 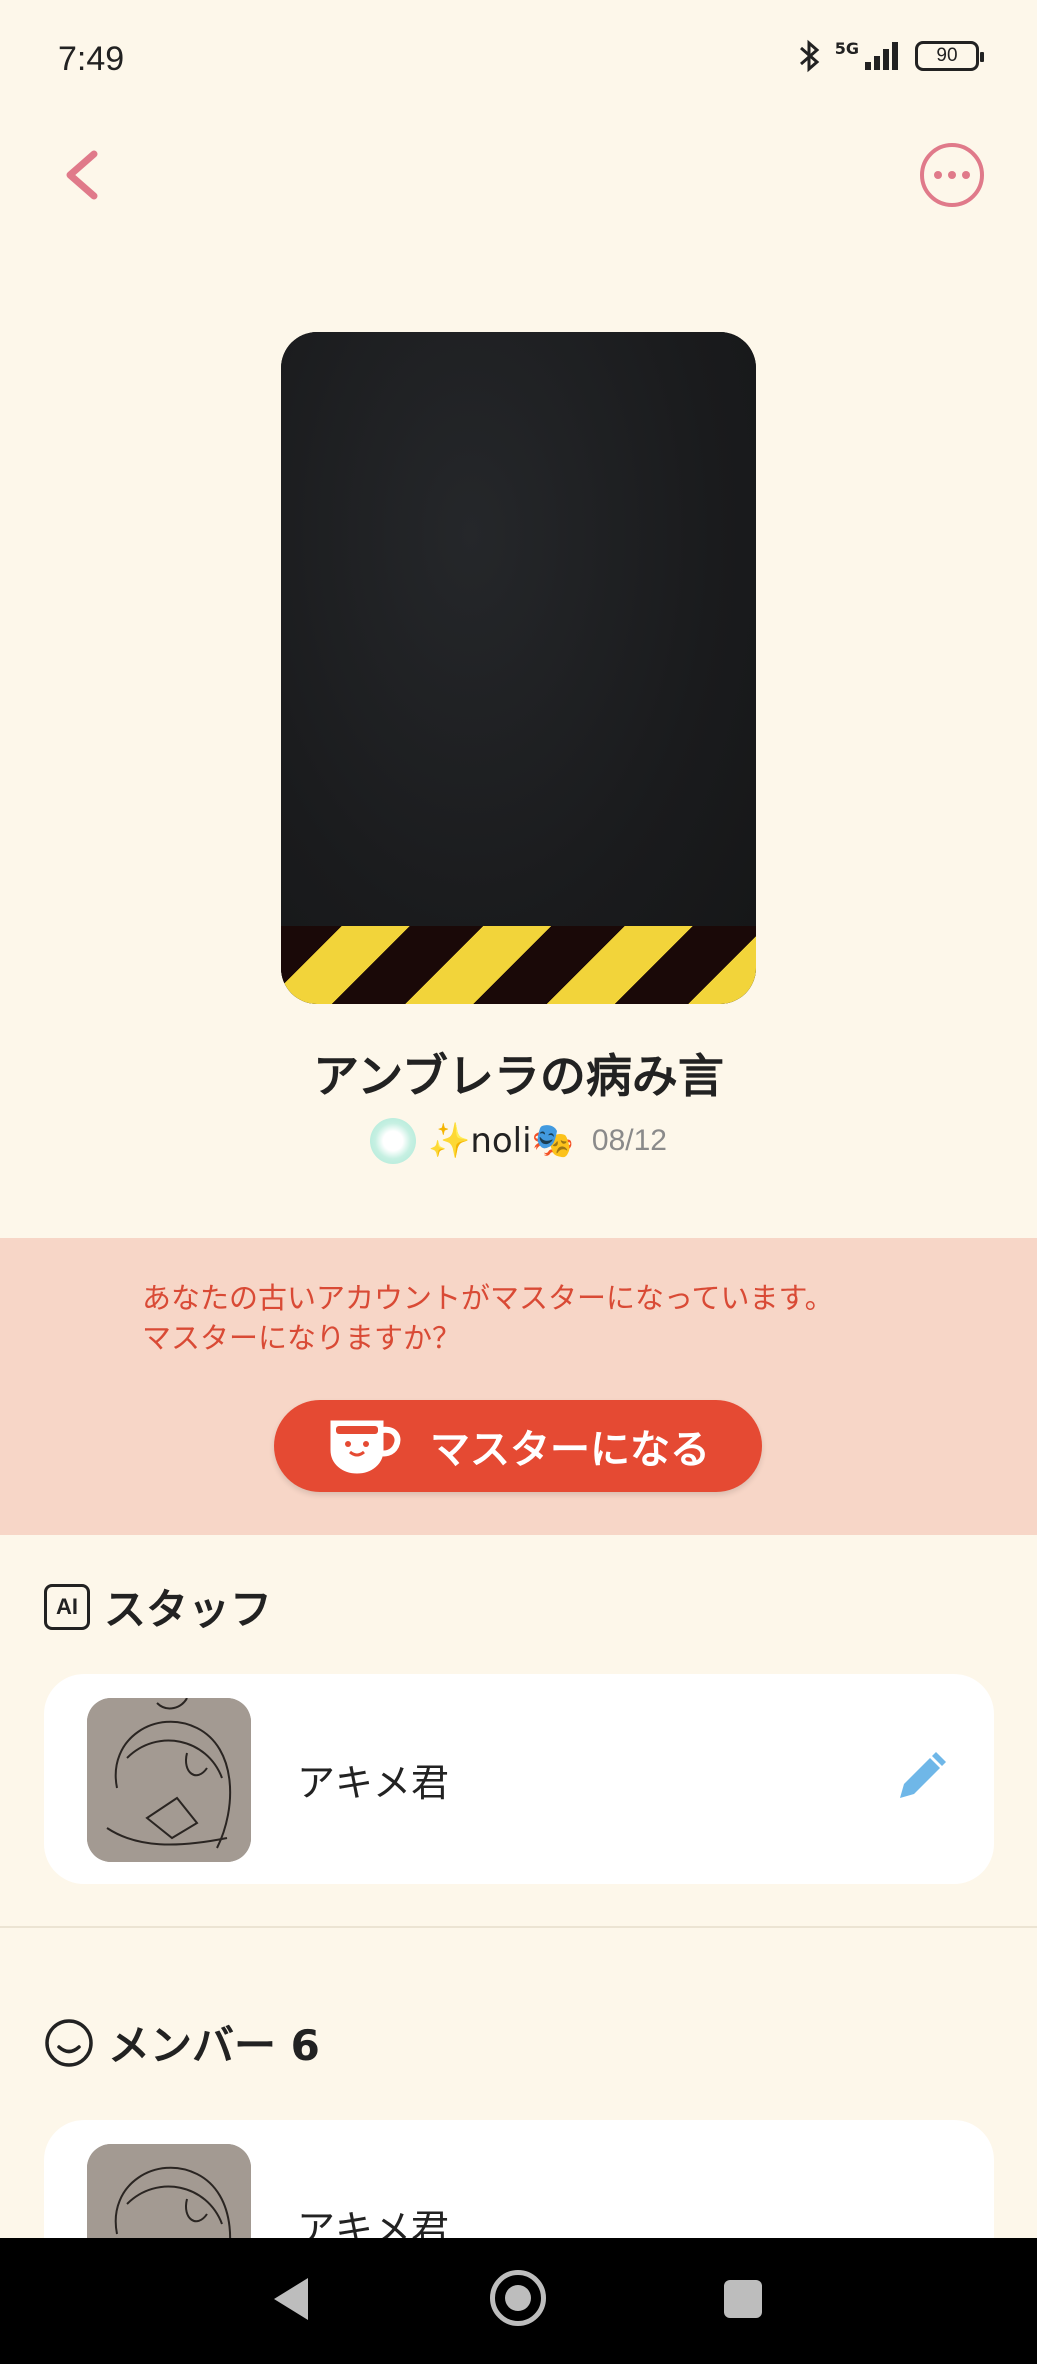 I want to click on owner-name: ✨noli🎭, so click(x=501, y=1141).